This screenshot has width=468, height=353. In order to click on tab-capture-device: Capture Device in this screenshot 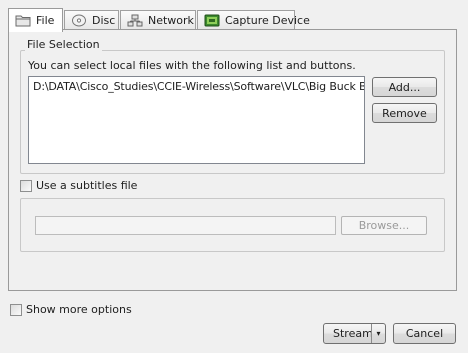, I will do `click(253, 20)`.